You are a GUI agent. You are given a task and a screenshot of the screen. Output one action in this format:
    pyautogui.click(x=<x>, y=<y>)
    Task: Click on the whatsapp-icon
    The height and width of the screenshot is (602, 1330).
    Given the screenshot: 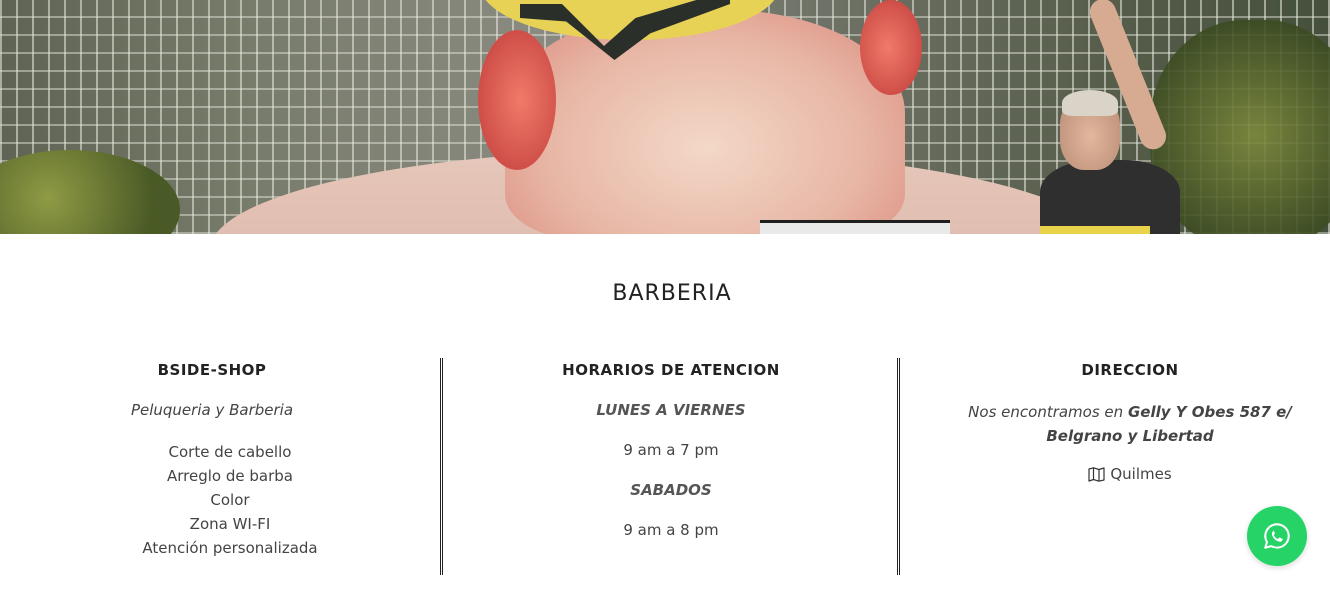 What is the action you would take?
    pyautogui.click(x=1277, y=536)
    